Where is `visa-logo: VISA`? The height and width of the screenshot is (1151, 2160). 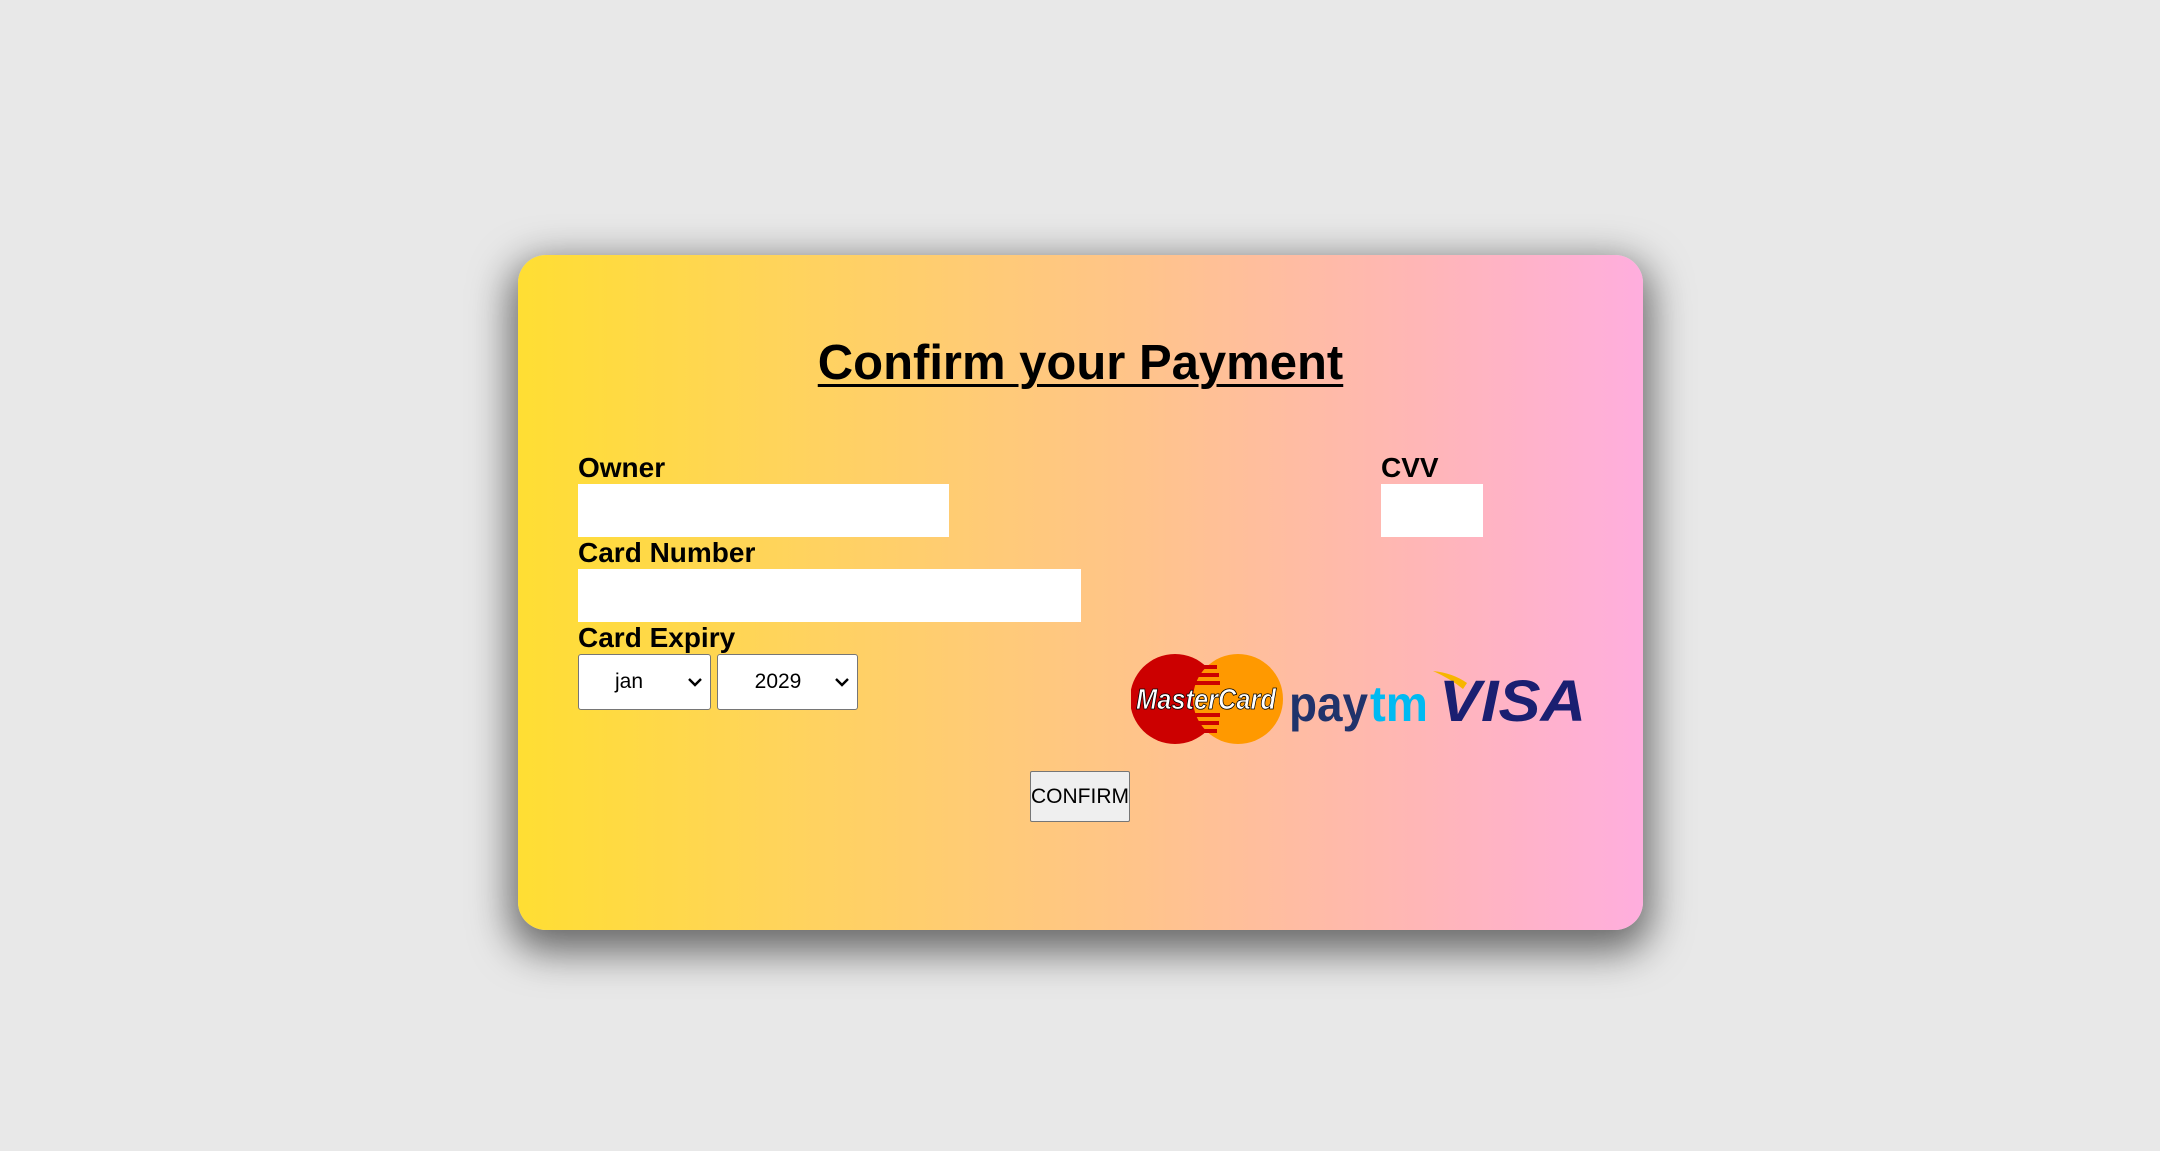 visa-logo: VISA is located at coordinates (1509, 701).